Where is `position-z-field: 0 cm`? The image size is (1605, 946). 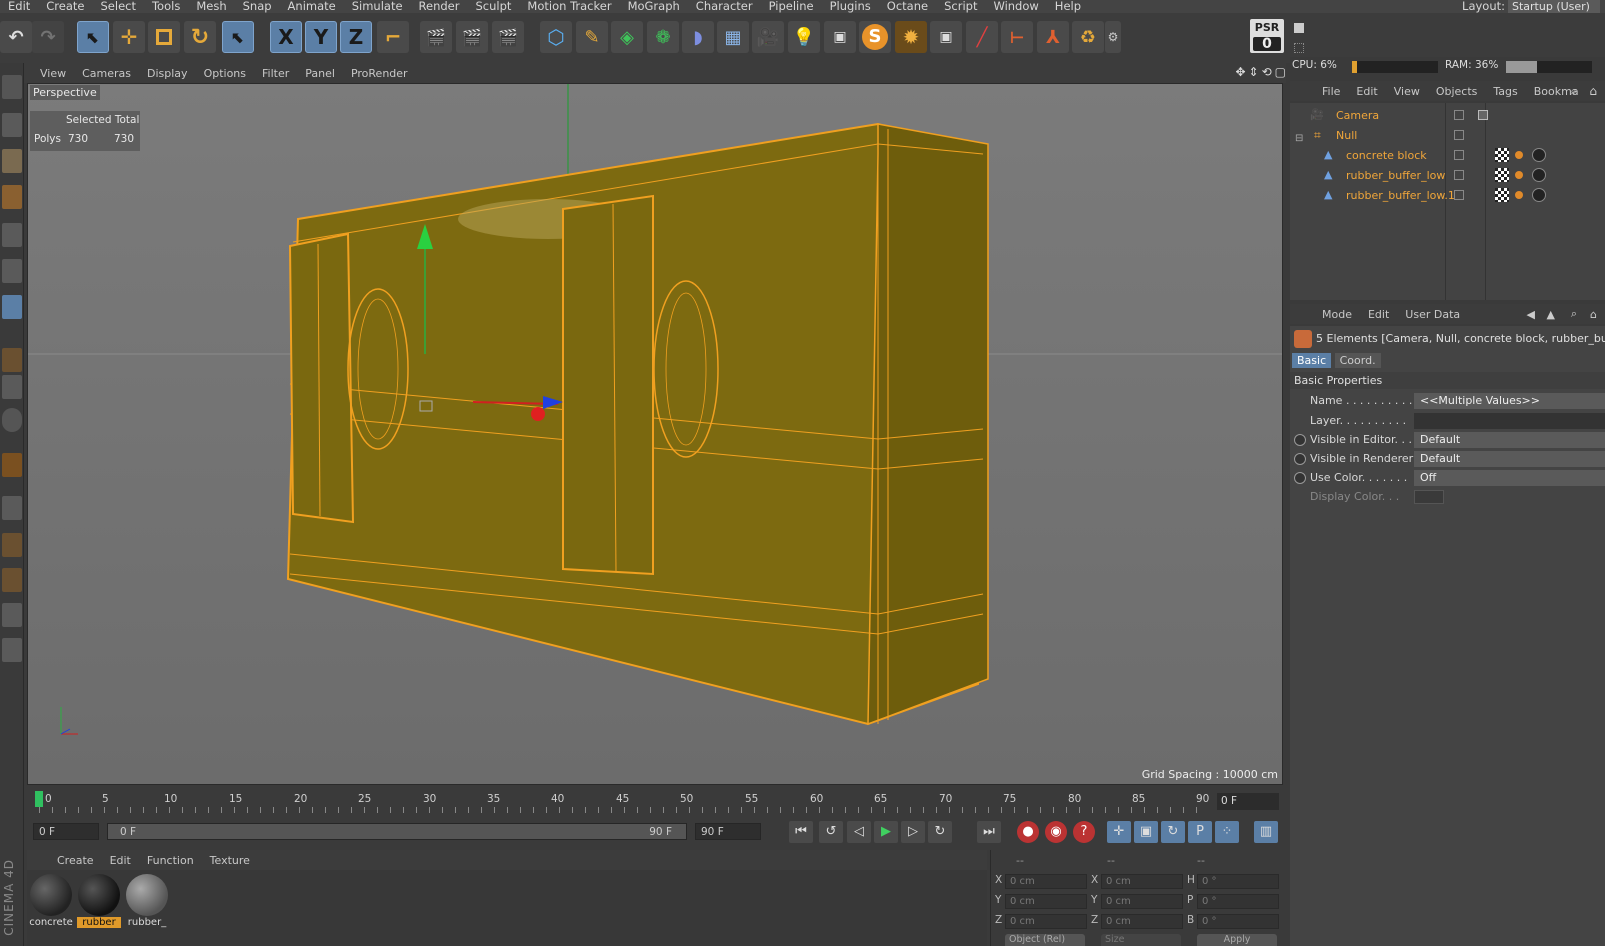
position-z-field: 0 cm is located at coordinates (1046, 921).